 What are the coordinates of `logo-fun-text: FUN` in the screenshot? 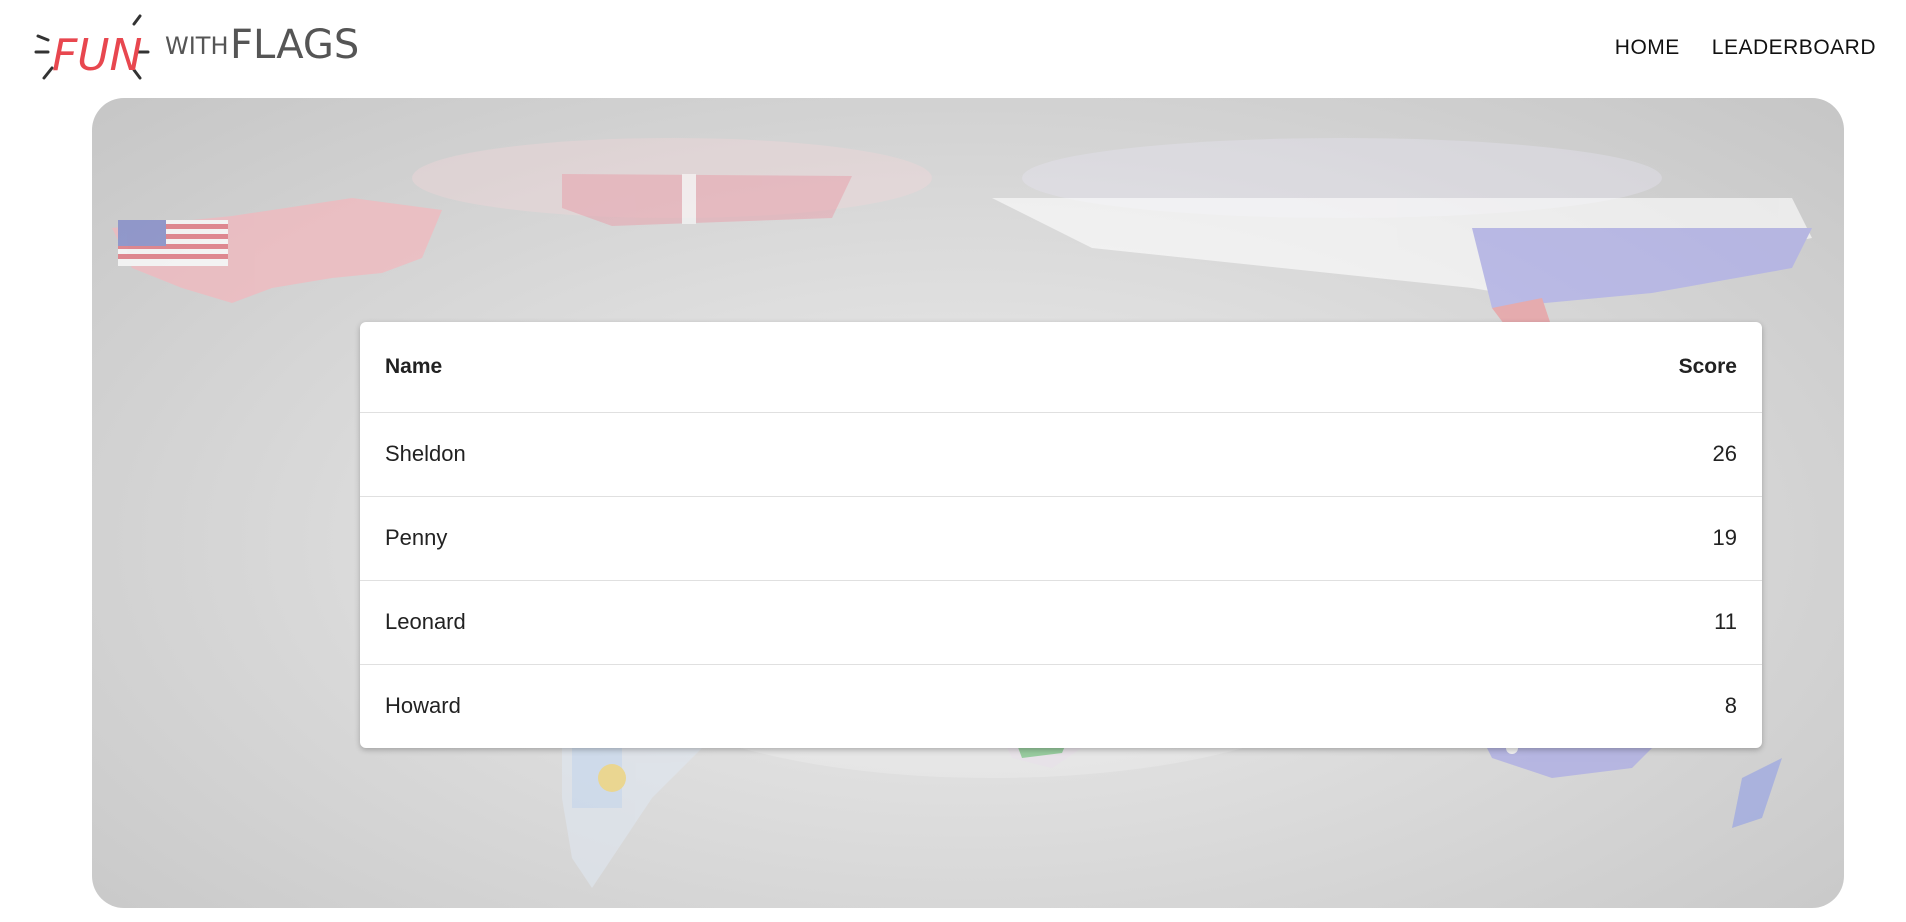 It's located at (97, 55).